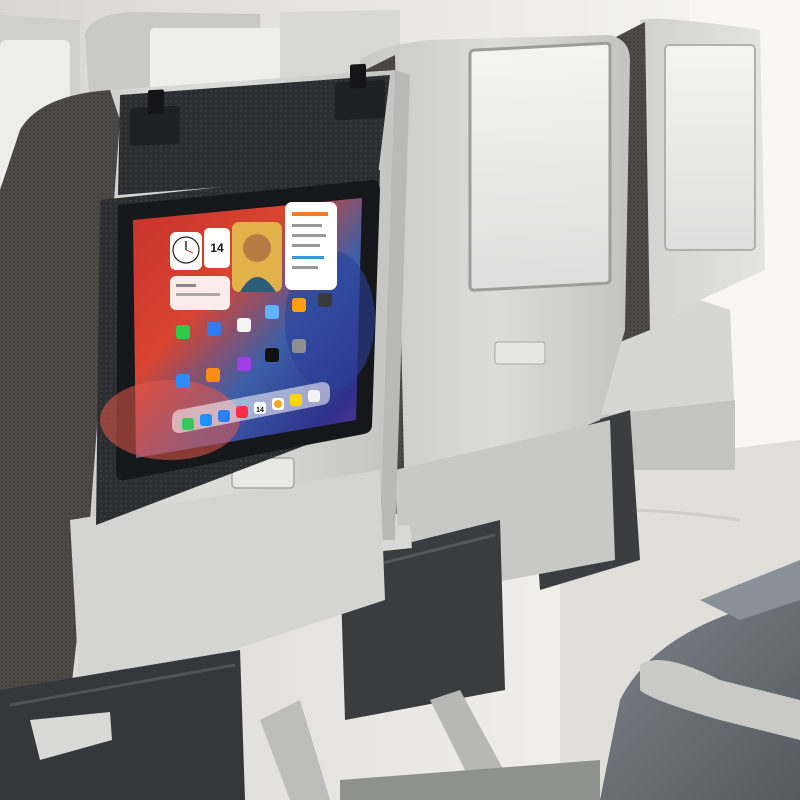  Describe the element at coordinates (314, 396) in the screenshot. I see `reminders-icon` at that location.